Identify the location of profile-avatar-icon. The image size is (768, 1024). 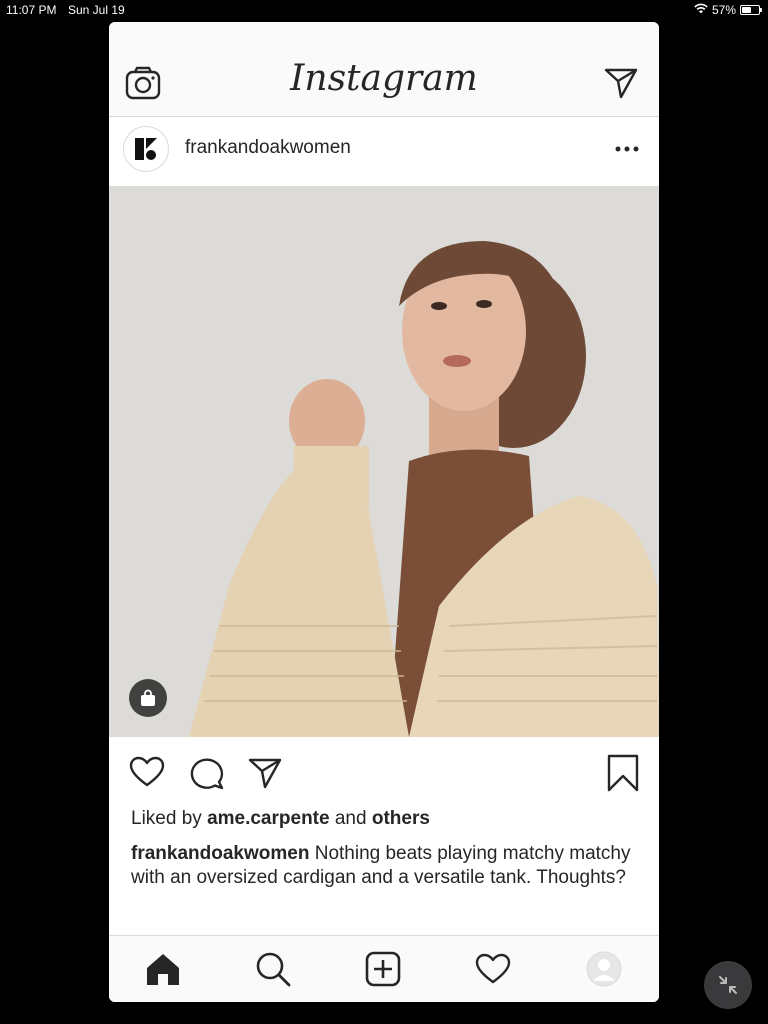
(604, 969).